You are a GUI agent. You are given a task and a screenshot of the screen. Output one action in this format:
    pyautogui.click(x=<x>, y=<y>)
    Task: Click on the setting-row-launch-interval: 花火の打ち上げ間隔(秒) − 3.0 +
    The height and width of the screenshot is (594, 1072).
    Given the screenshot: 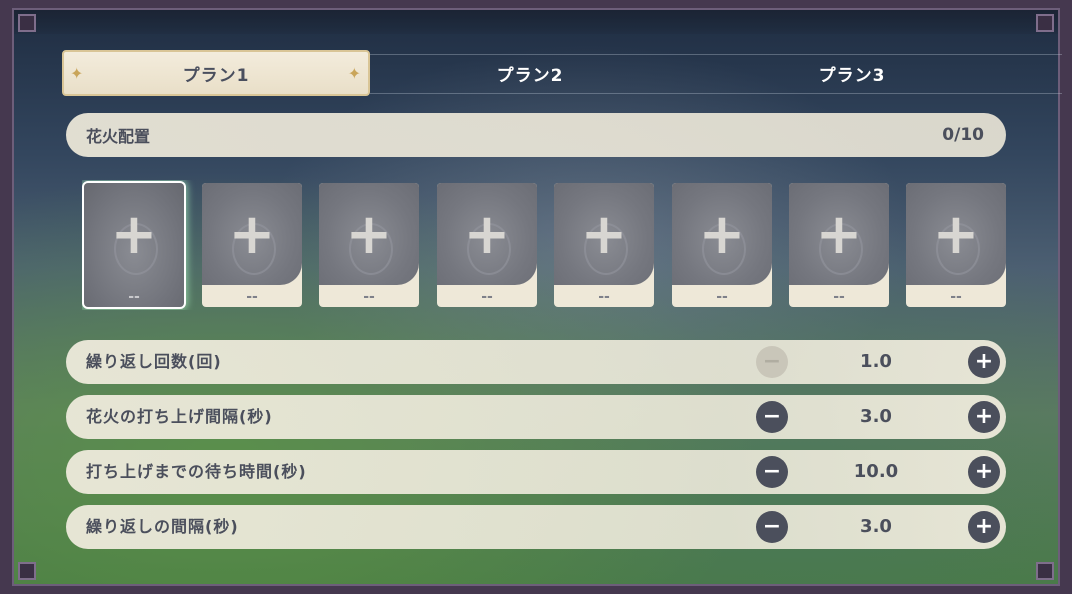 What is the action you would take?
    pyautogui.click(x=536, y=417)
    